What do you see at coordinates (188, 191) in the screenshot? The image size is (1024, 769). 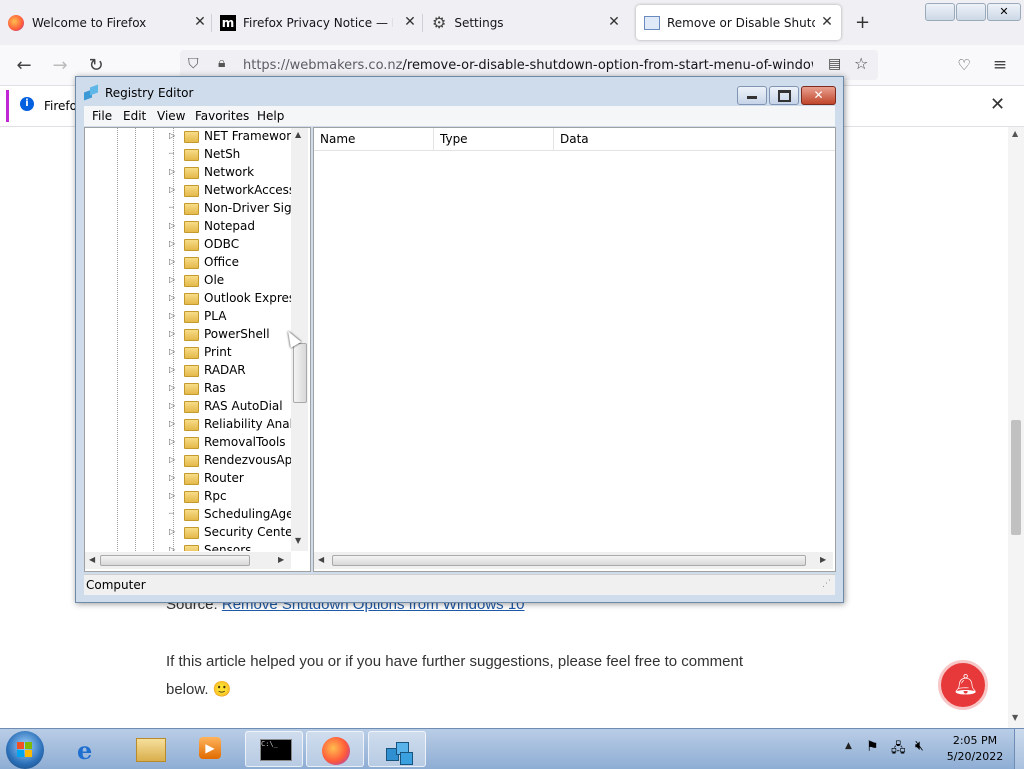 I see `tree-item: ▷ NetworkAccessP` at bounding box center [188, 191].